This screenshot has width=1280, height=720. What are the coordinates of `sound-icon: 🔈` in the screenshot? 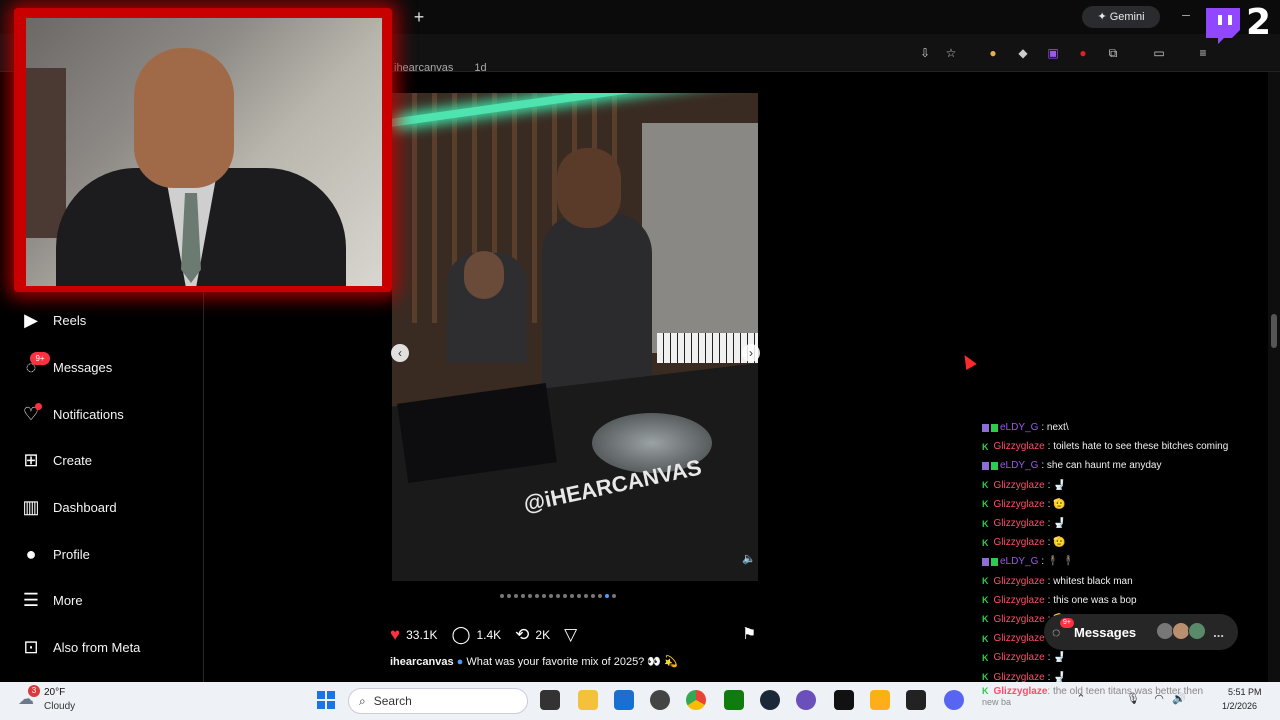 It's located at (749, 559).